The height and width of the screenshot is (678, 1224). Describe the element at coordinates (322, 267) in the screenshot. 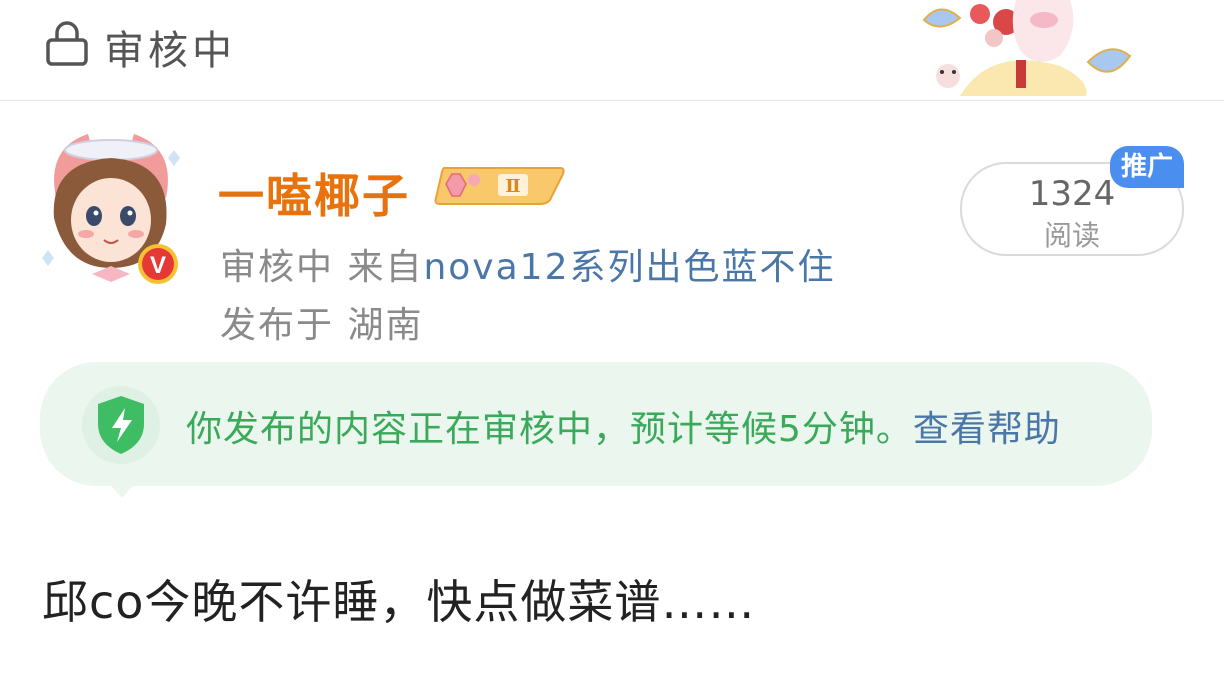

I see `review-status: 审核中 来自` at that location.